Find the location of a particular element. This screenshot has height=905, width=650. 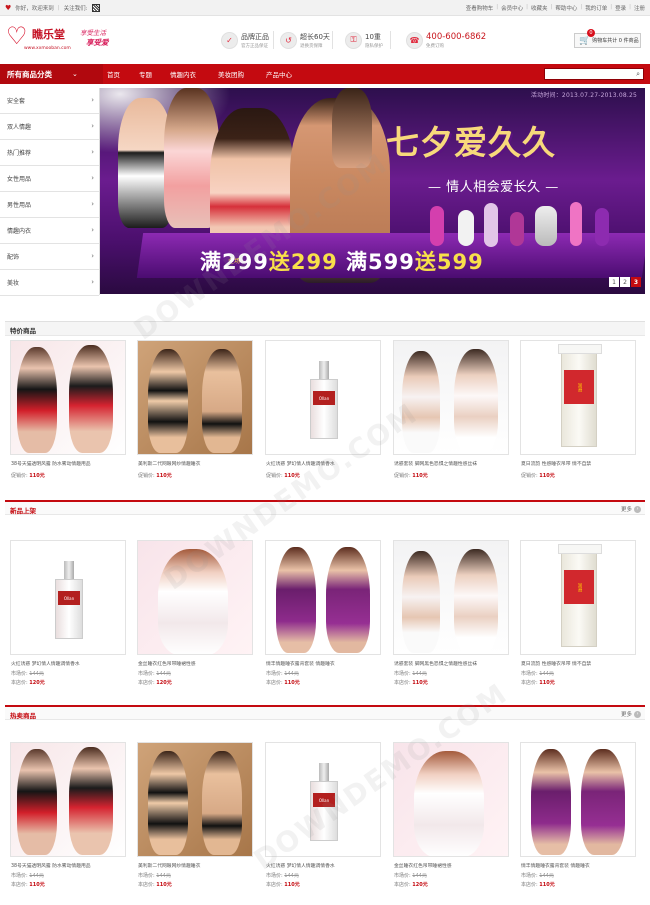

product-card: 38号天猫透明风露 防水雾动情趣用品 市场价: 144元 本店价: 110元 is located at coordinates (68, 817).